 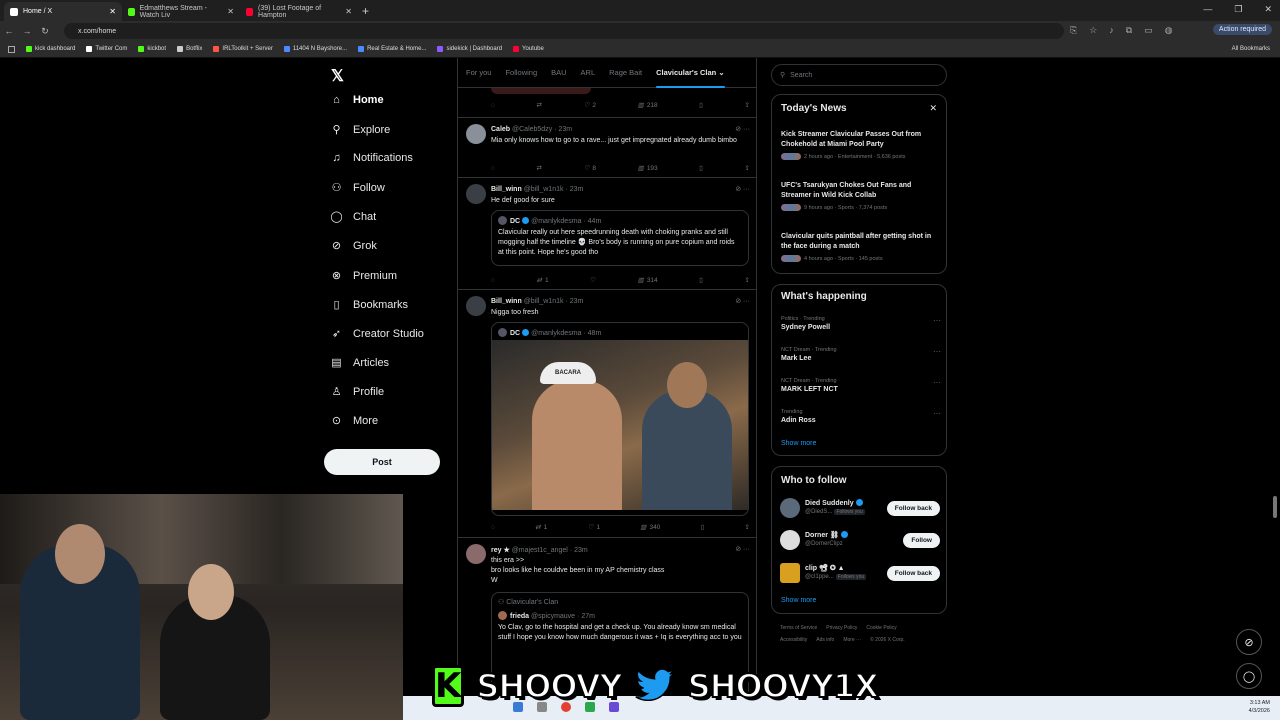 I want to click on nav-item-bookmarks: ▯ Bookmarks, so click(x=369, y=305).